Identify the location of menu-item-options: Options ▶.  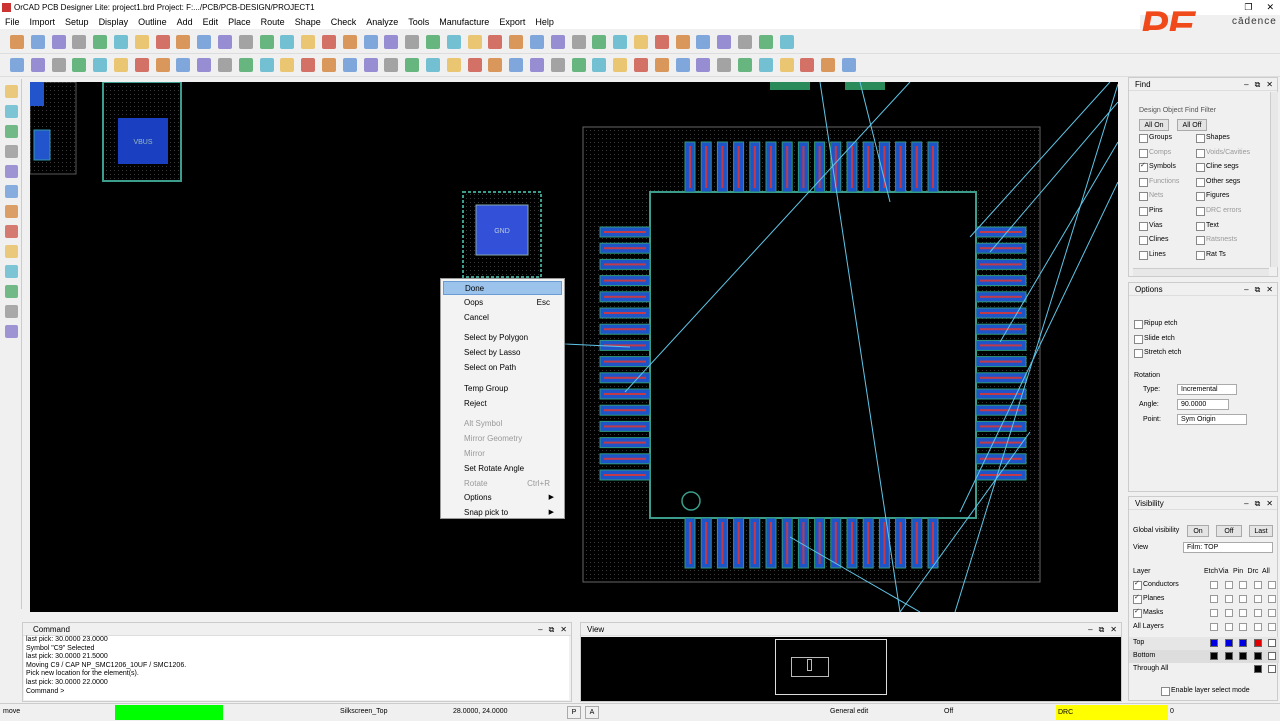
(502, 498).